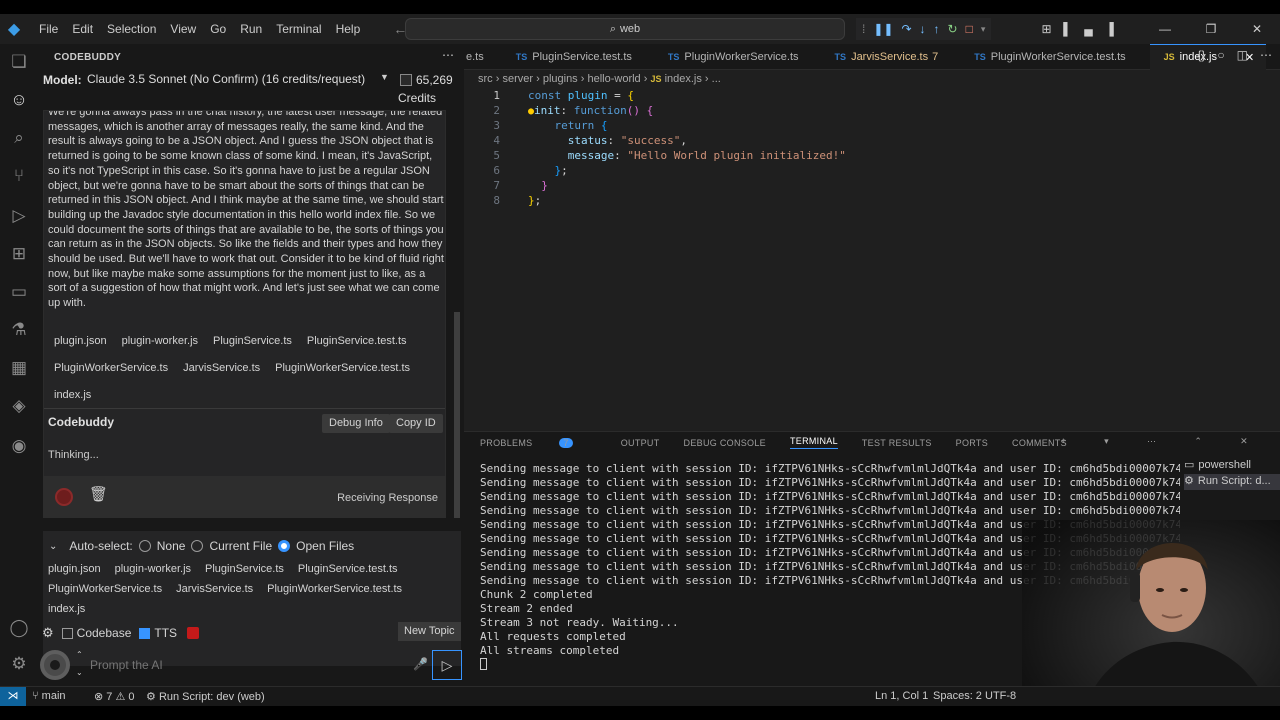  What do you see at coordinates (55, 665) in the screenshot?
I see `voice-record-button` at bounding box center [55, 665].